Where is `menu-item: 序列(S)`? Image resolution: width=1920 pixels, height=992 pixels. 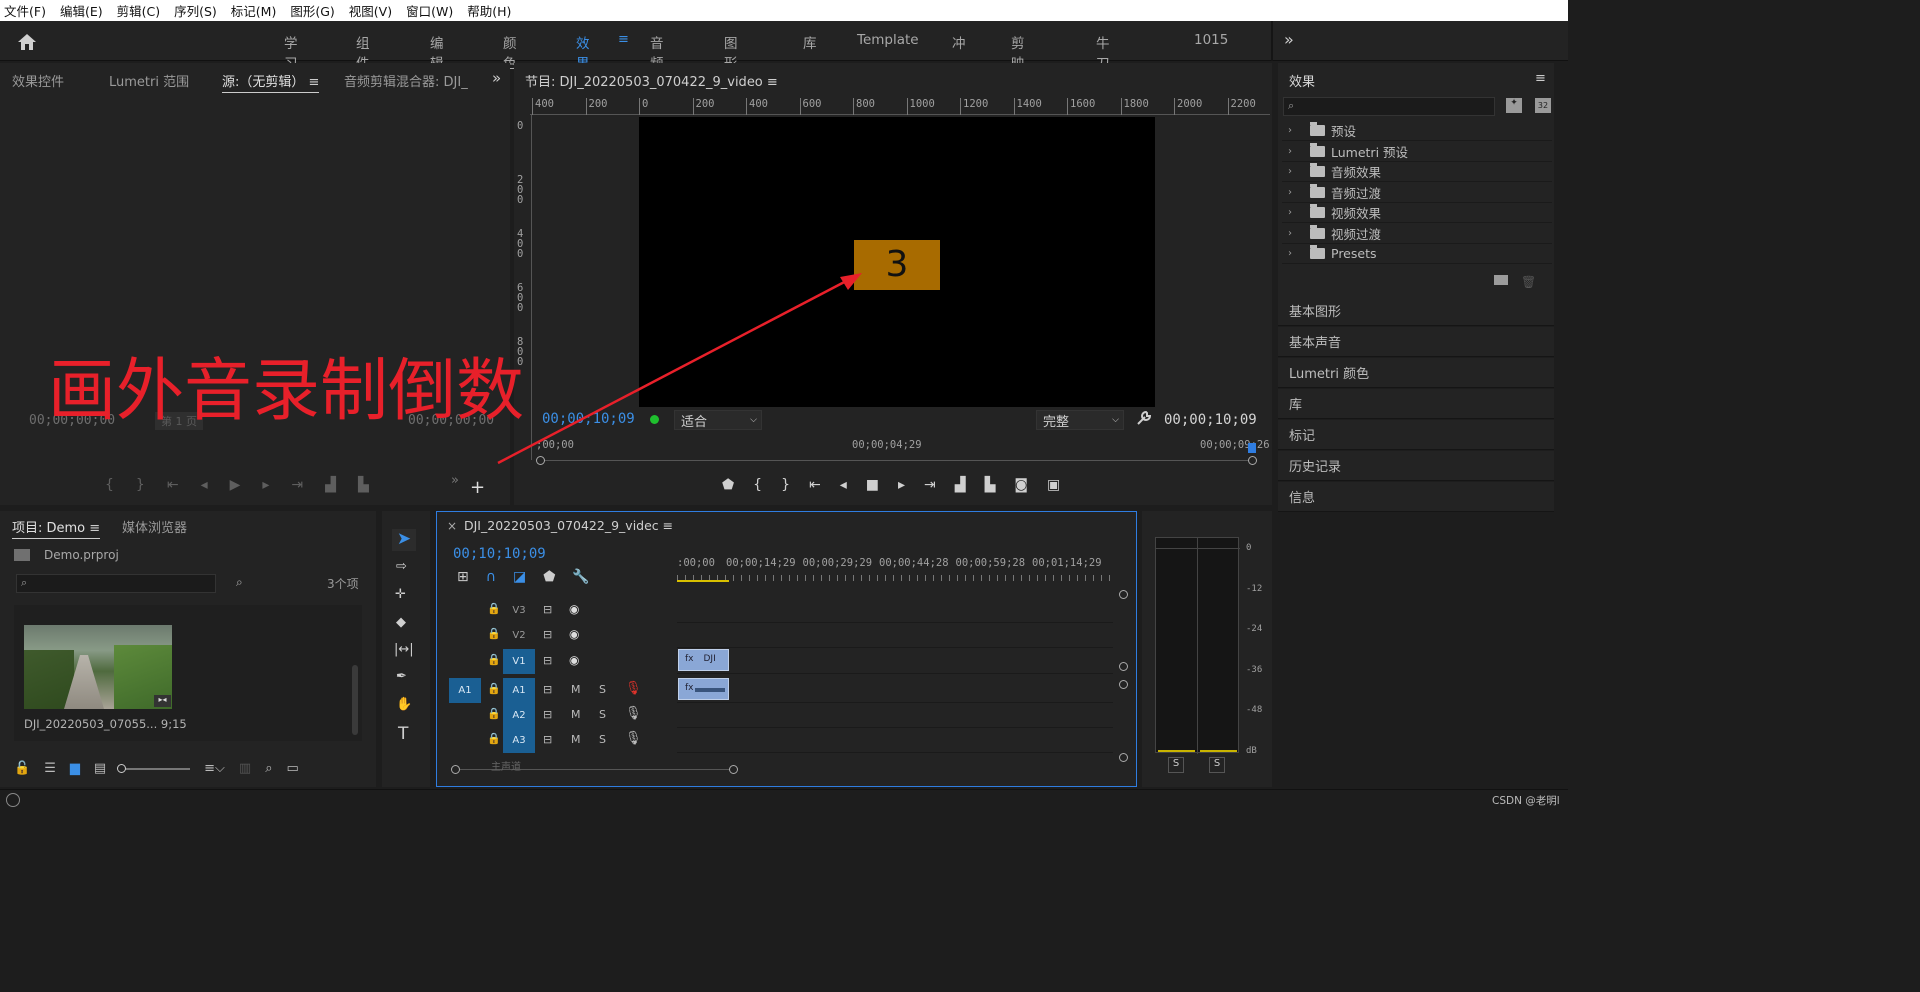
menu-item: 序列(S) is located at coordinates (195, 10).